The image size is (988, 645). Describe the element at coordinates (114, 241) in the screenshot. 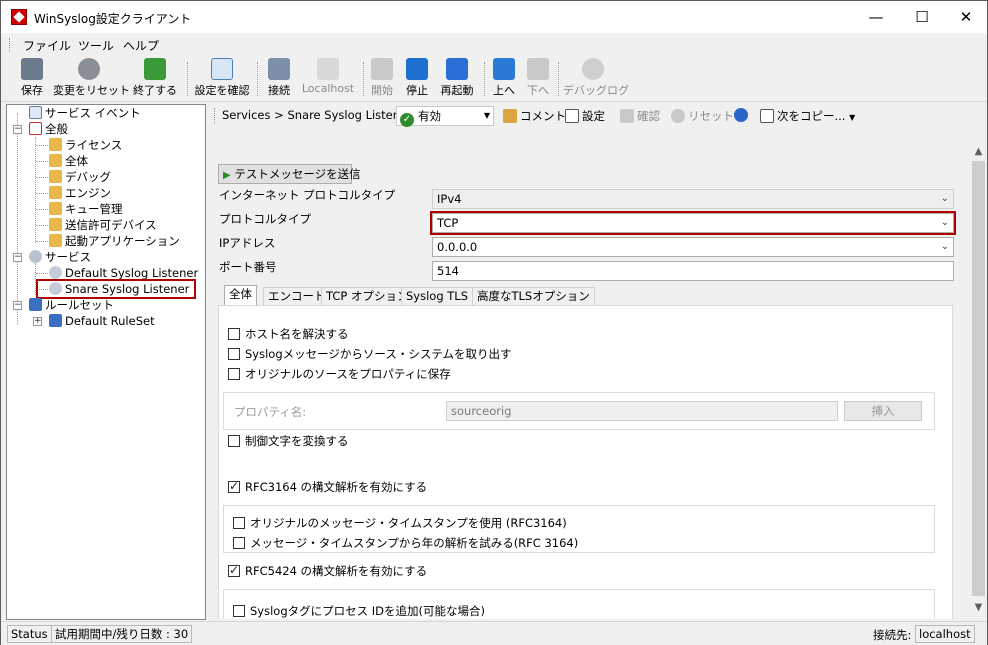

I see `tree-node-startup-apps: 起動アプリケーション` at that location.